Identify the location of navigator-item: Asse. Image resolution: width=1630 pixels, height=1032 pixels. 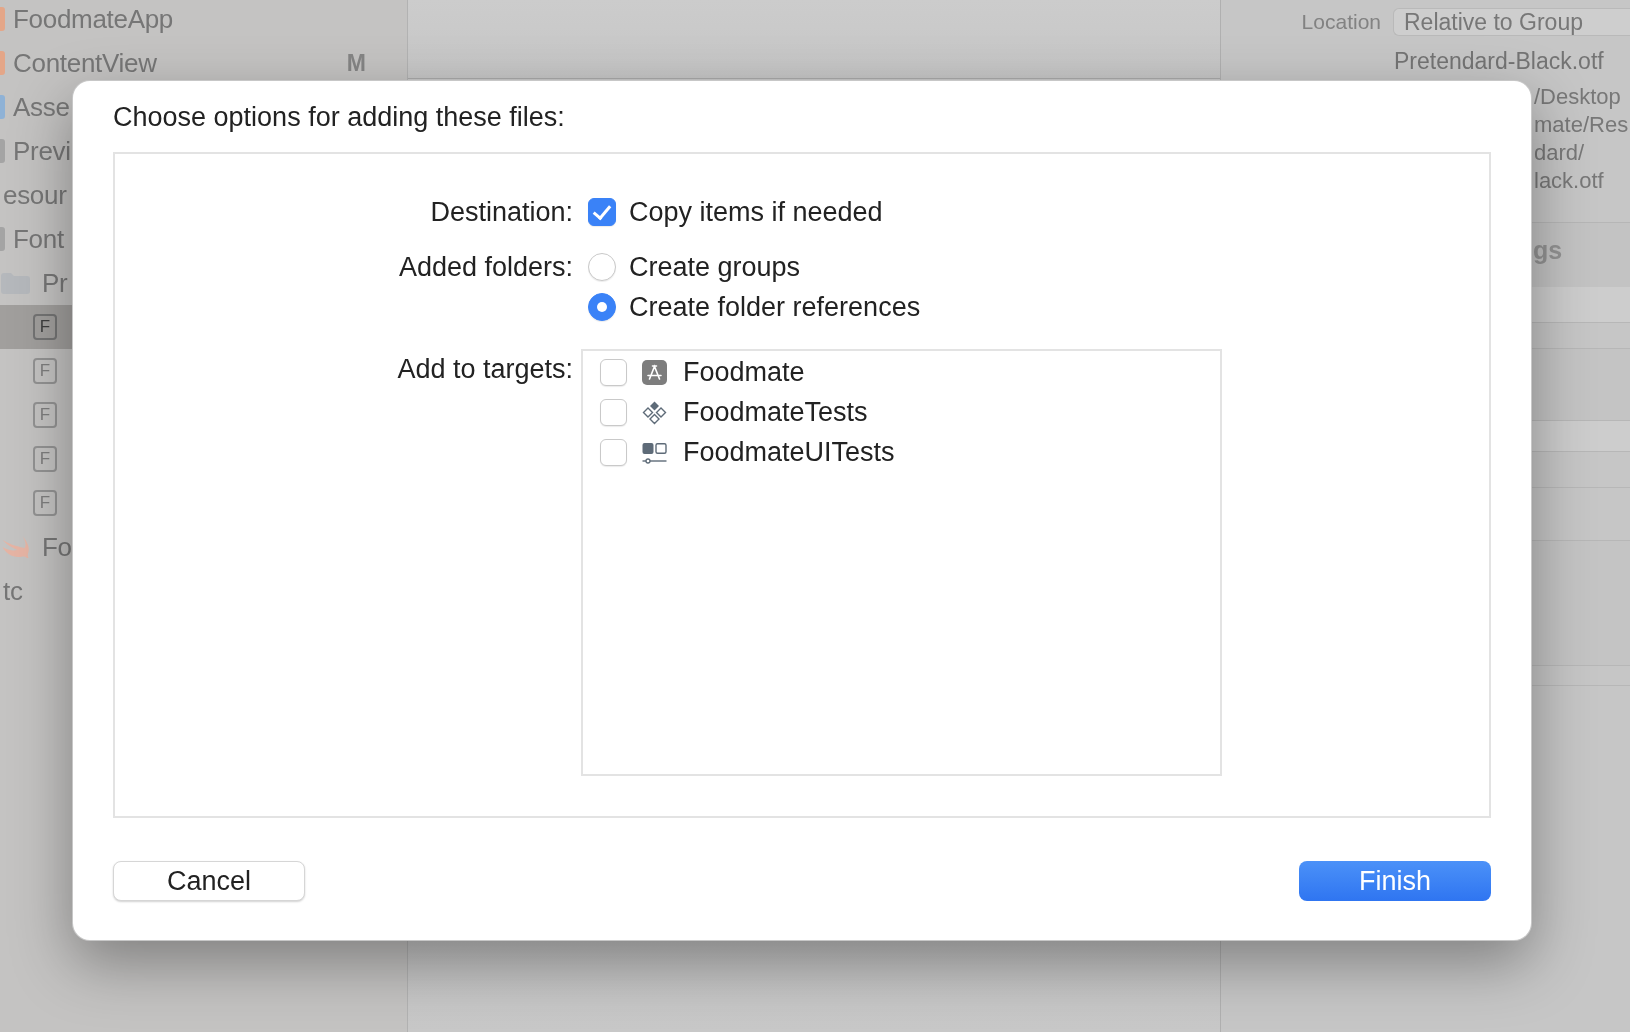
(36, 107).